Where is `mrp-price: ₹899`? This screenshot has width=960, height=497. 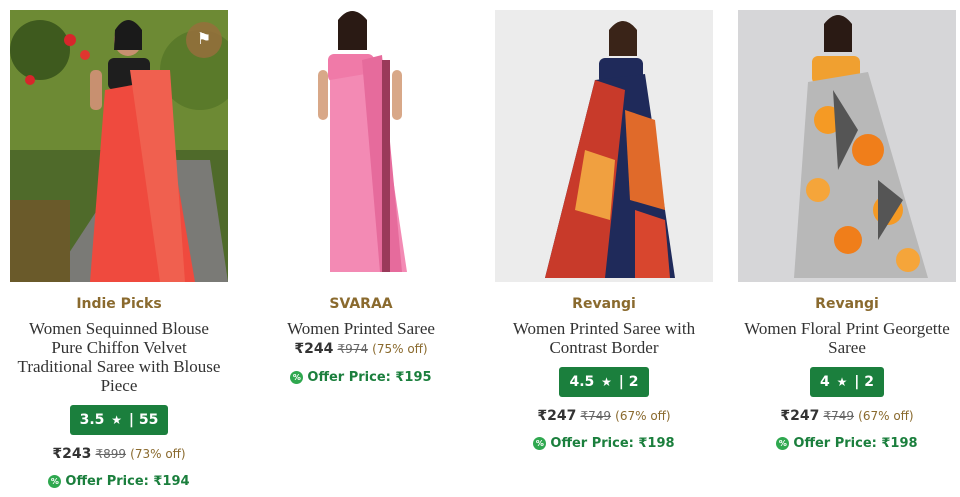 mrp-price: ₹899 is located at coordinates (111, 454).